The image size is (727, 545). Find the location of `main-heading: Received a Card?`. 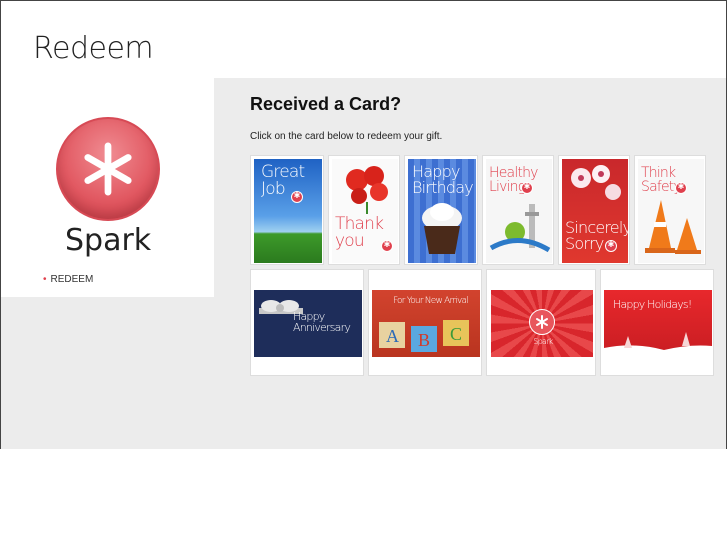

main-heading: Received a Card? is located at coordinates (326, 104).